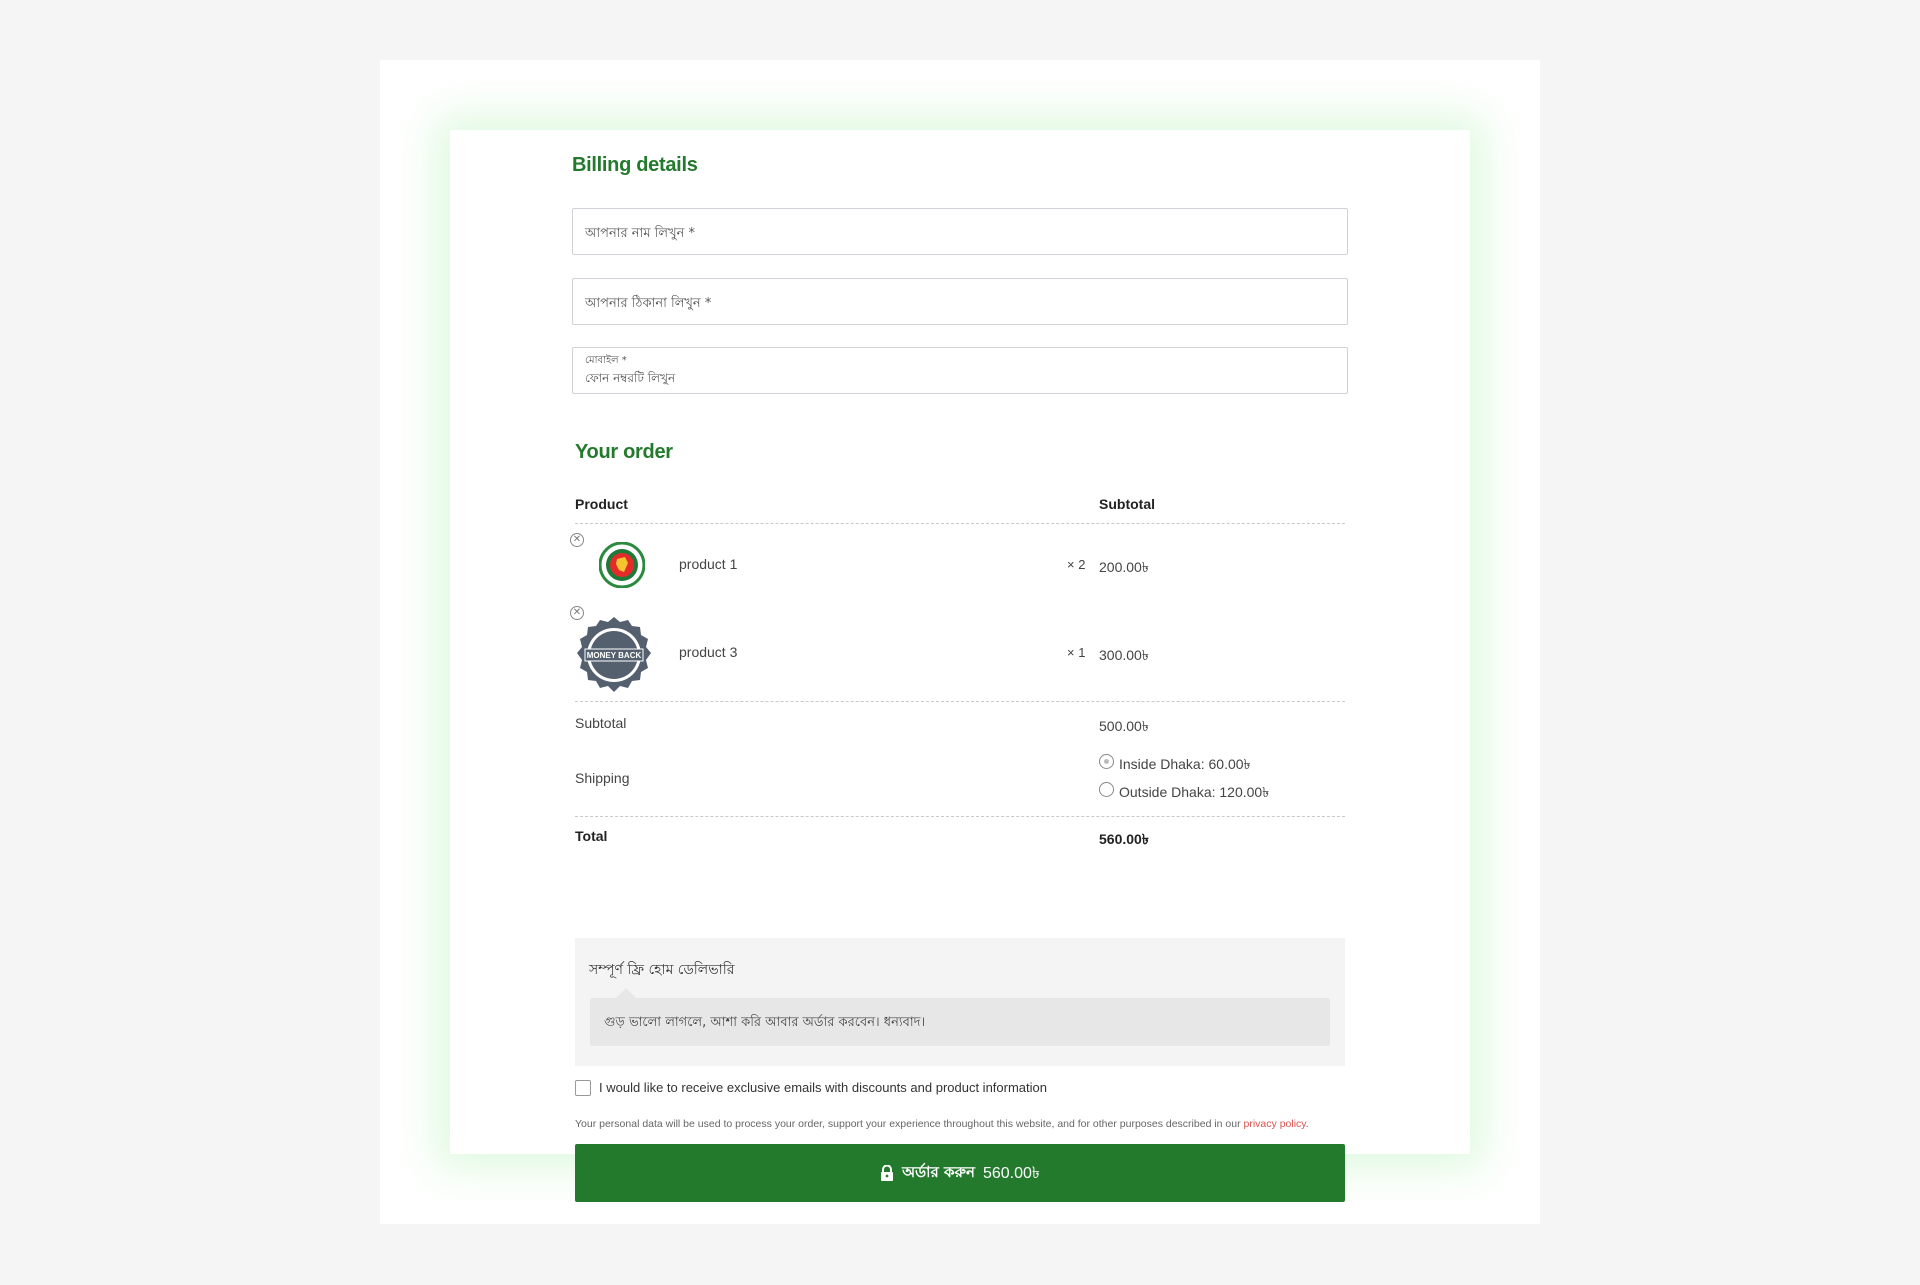 This screenshot has height=1285, width=1920. Describe the element at coordinates (606, 360) in the screenshot. I see `mobile-label: মোবাইল *` at that location.